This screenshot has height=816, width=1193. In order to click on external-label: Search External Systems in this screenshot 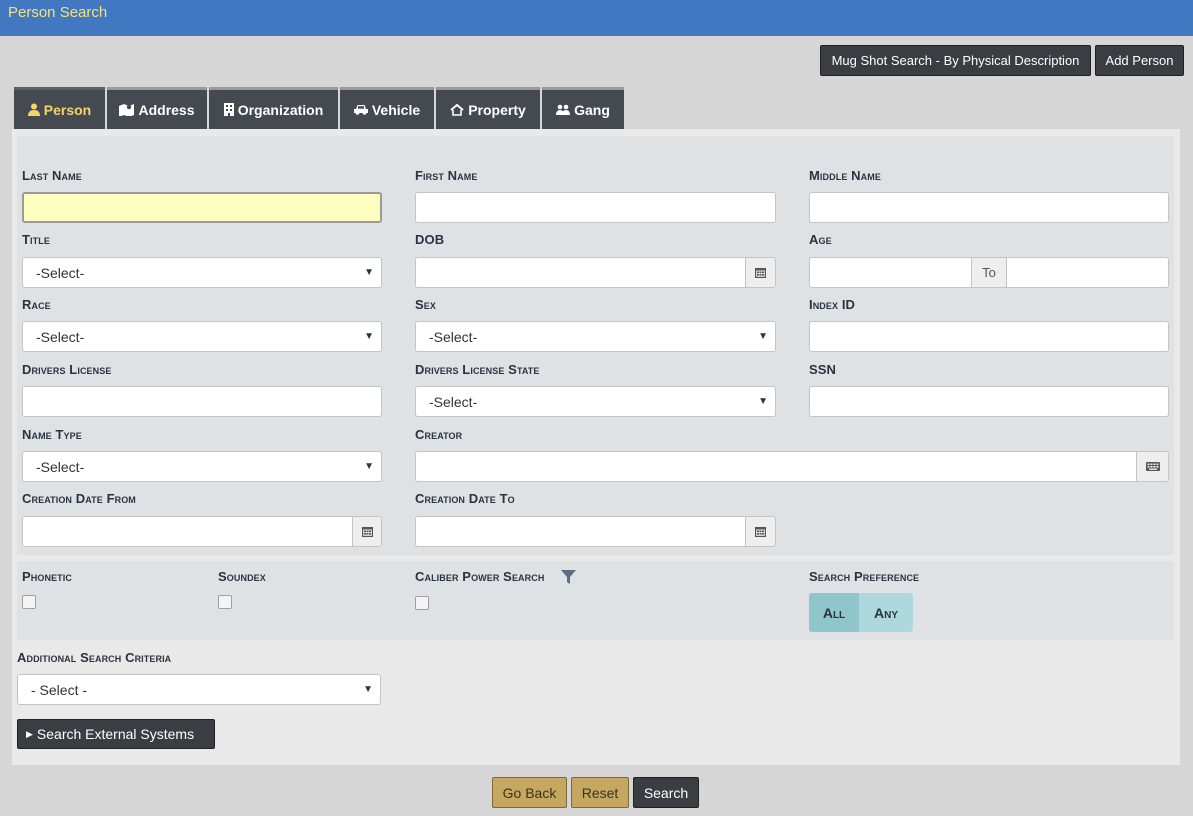, I will do `click(115, 734)`.